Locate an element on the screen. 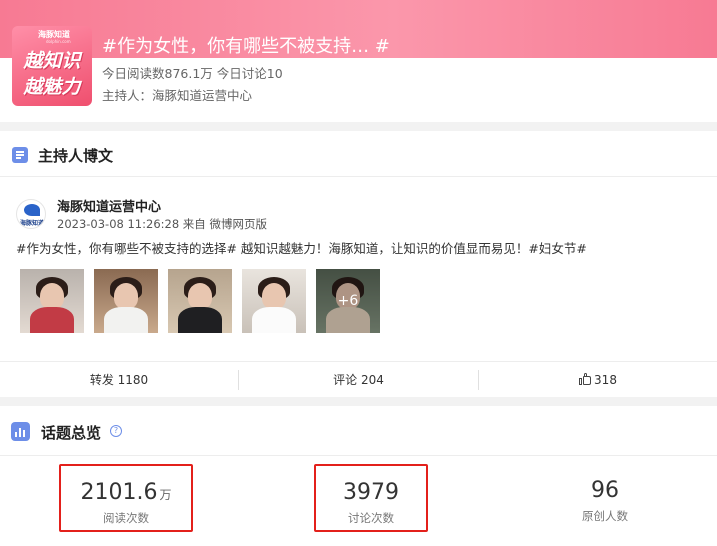 The height and width of the screenshot is (546, 717). stat-reads: 2101.6 万 阅读次数 is located at coordinates (126, 498).